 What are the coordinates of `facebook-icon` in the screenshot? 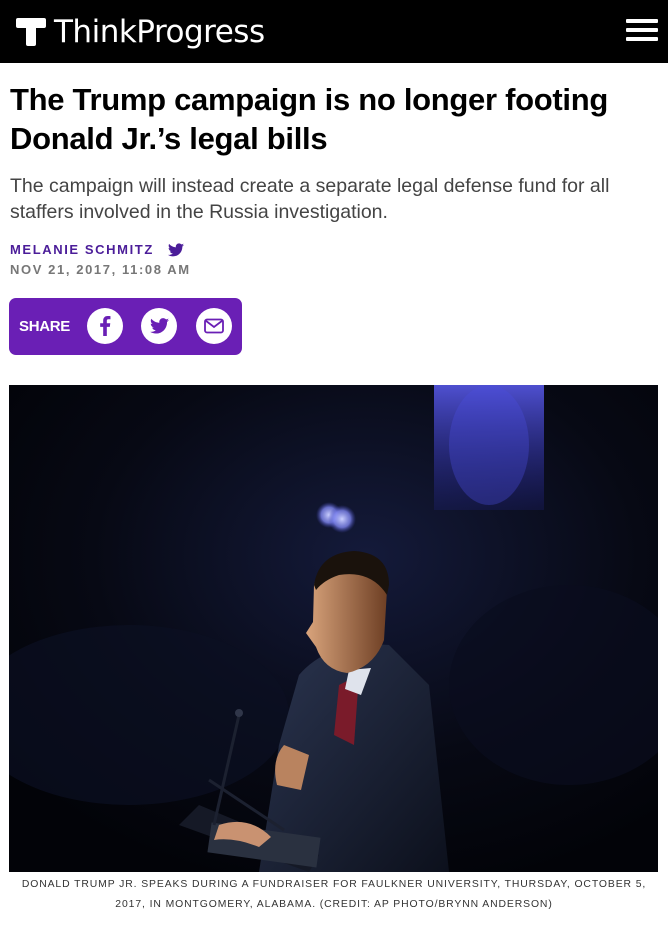 It's located at (105, 326).